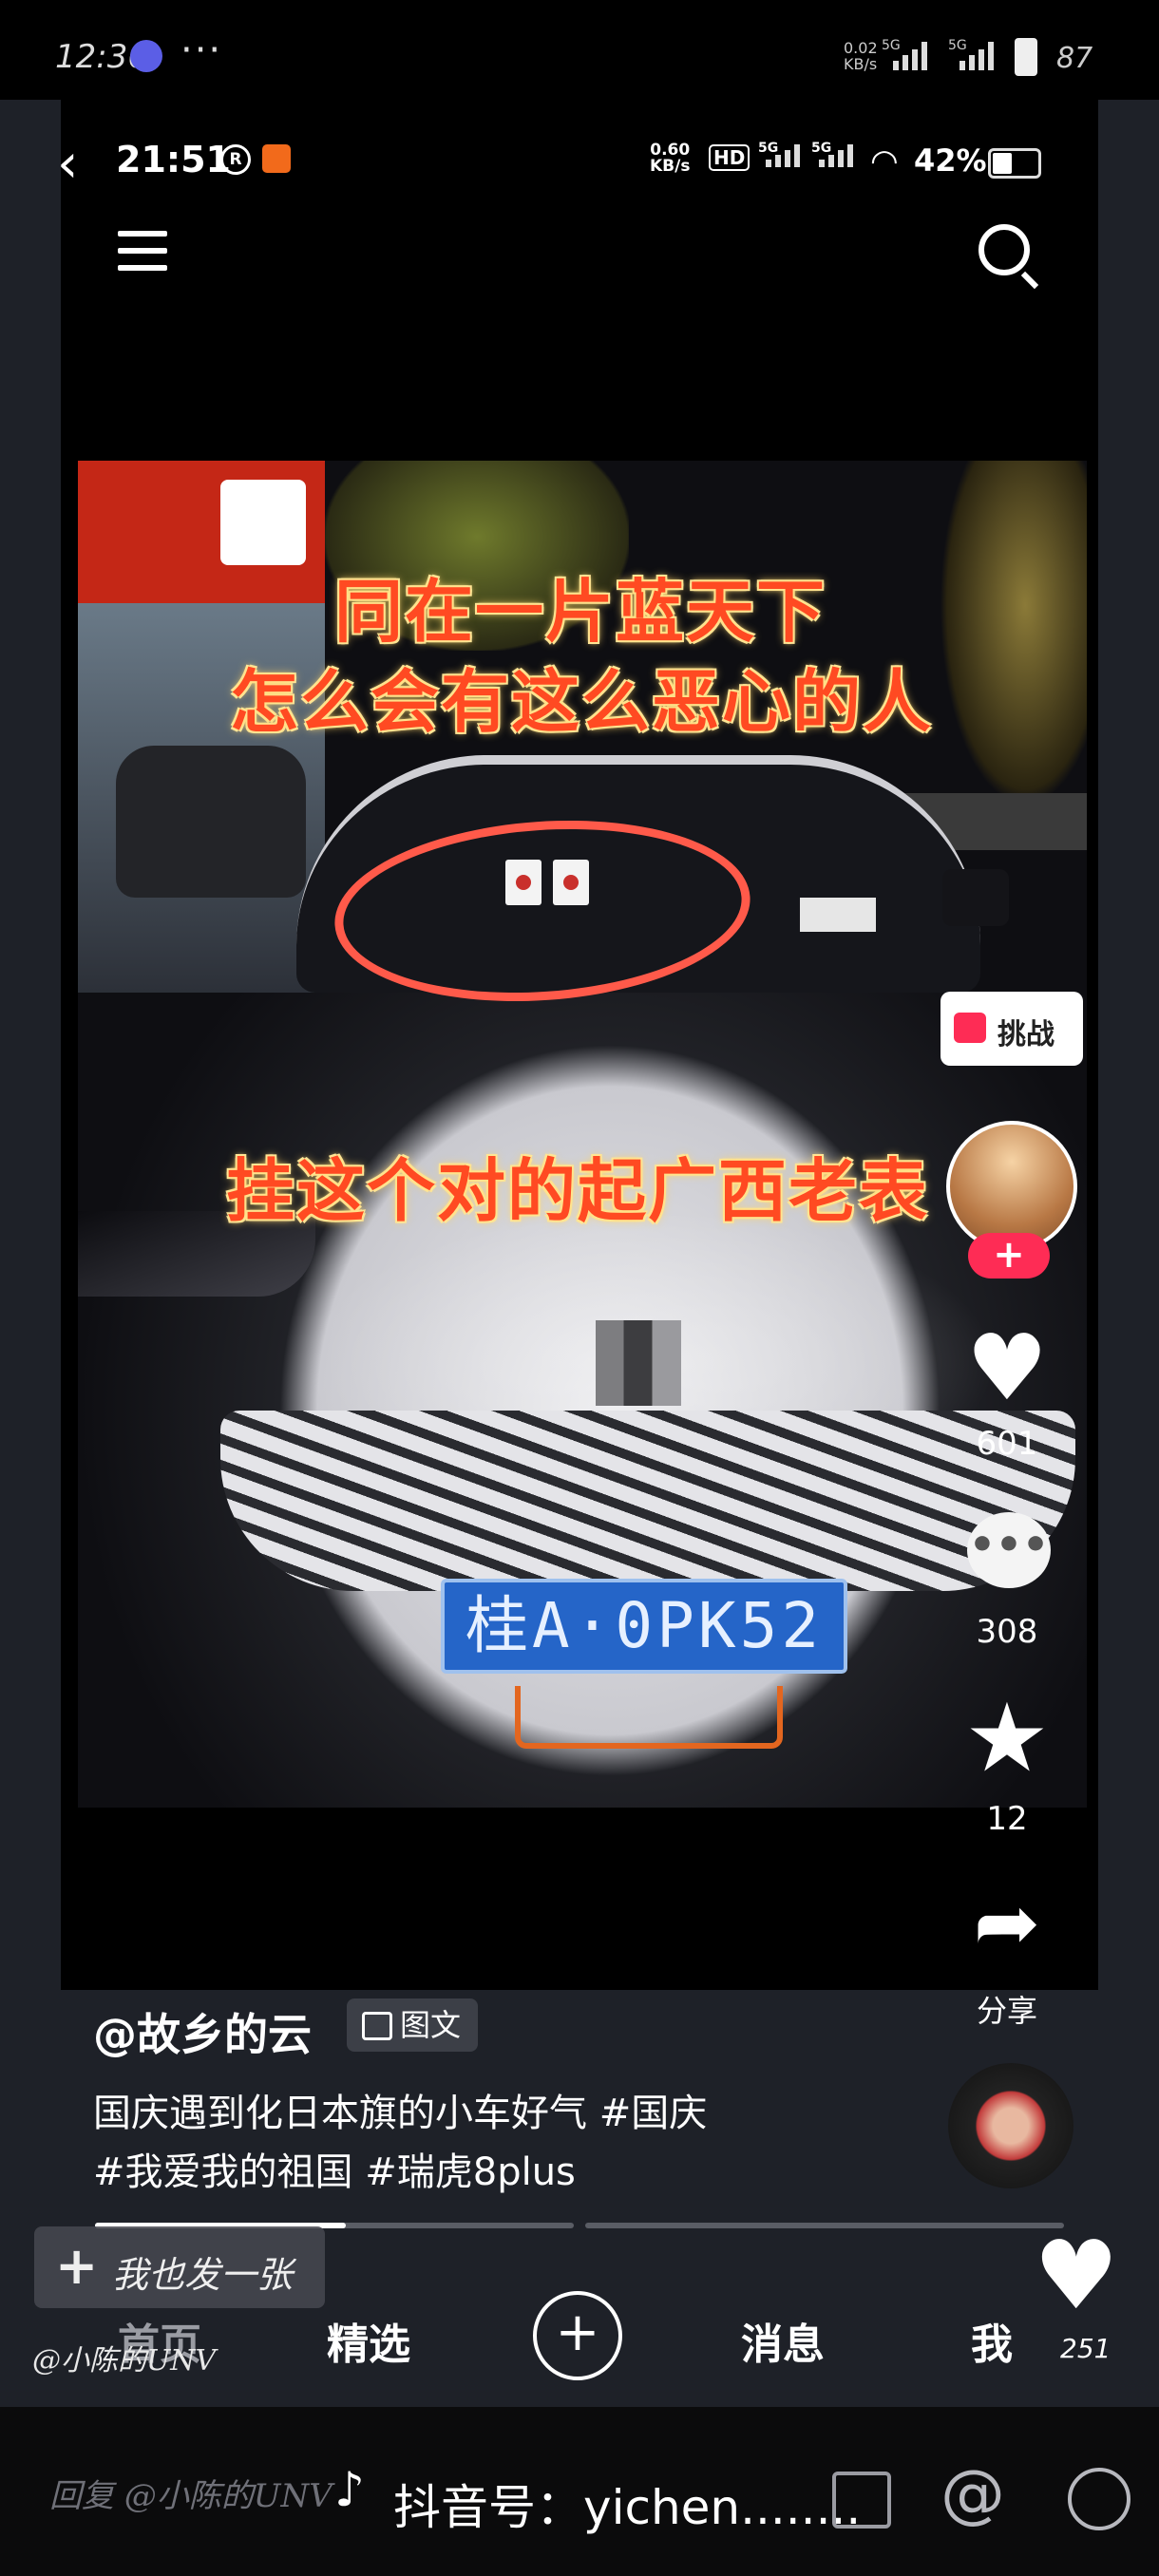  I want to click on plus-icon: +, so click(77, 2266).